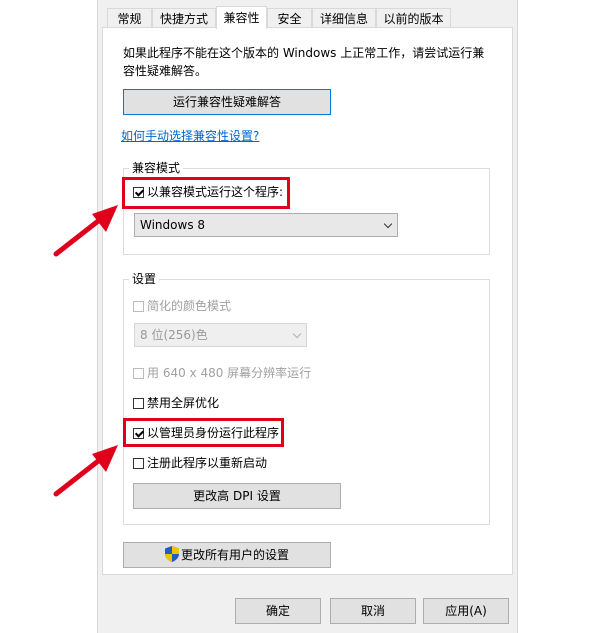  I want to click on change-all-users-button: 更改所有用户的设置, so click(227, 555).